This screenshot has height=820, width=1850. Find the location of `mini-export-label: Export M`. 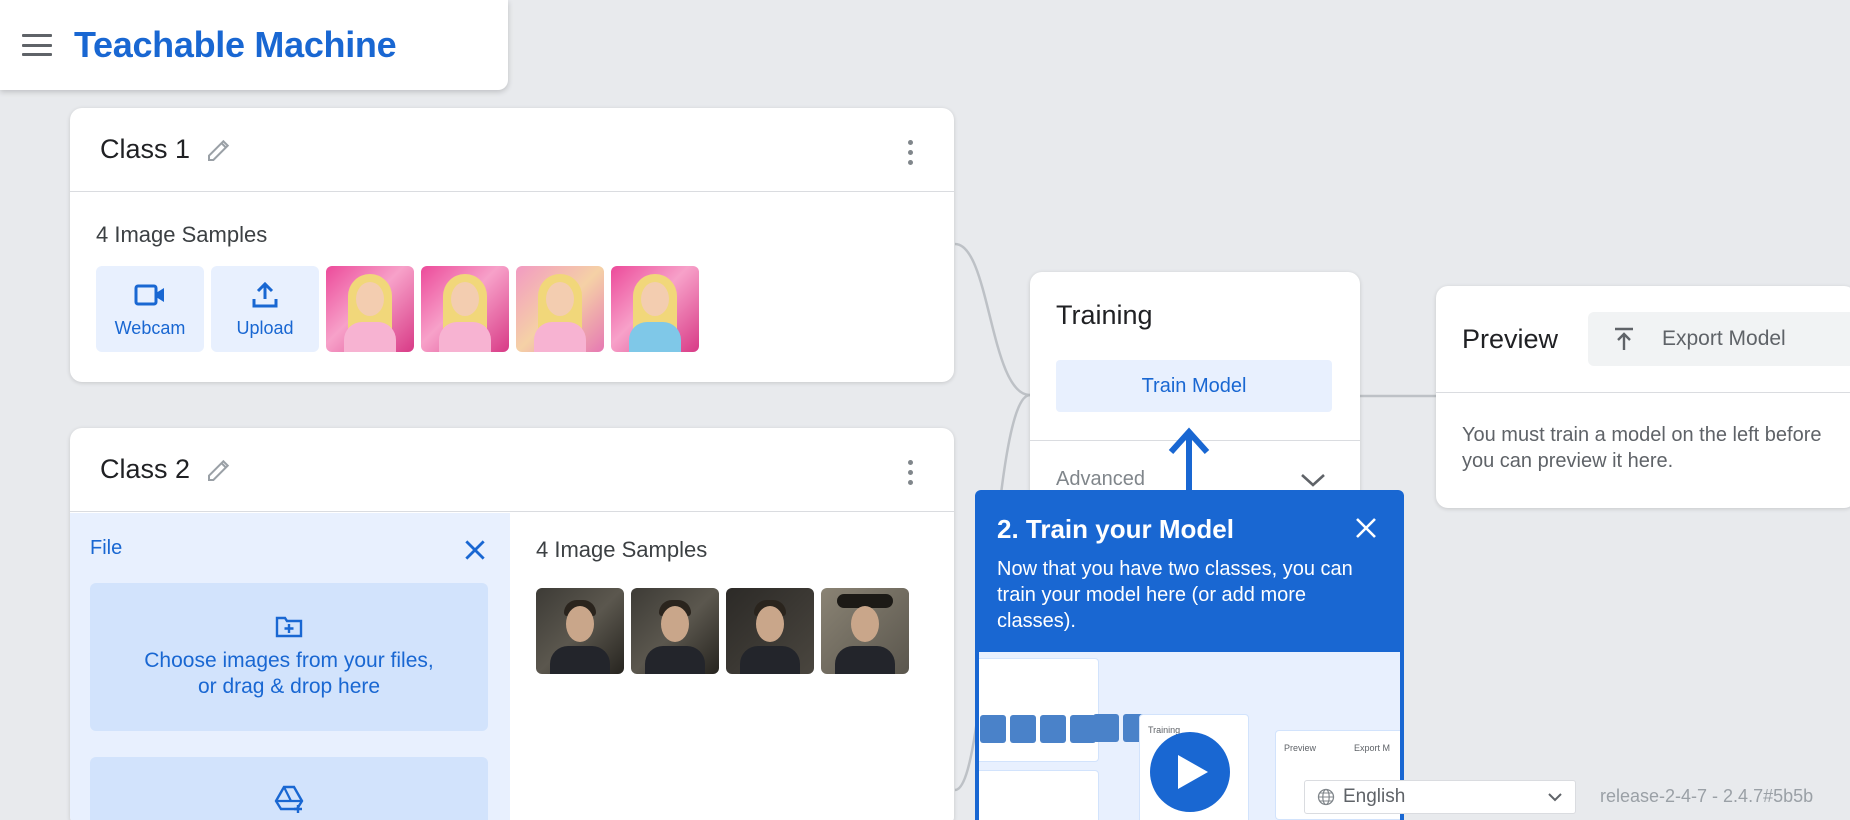

mini-export-label: Export M is located at coordinates (1372, 748).